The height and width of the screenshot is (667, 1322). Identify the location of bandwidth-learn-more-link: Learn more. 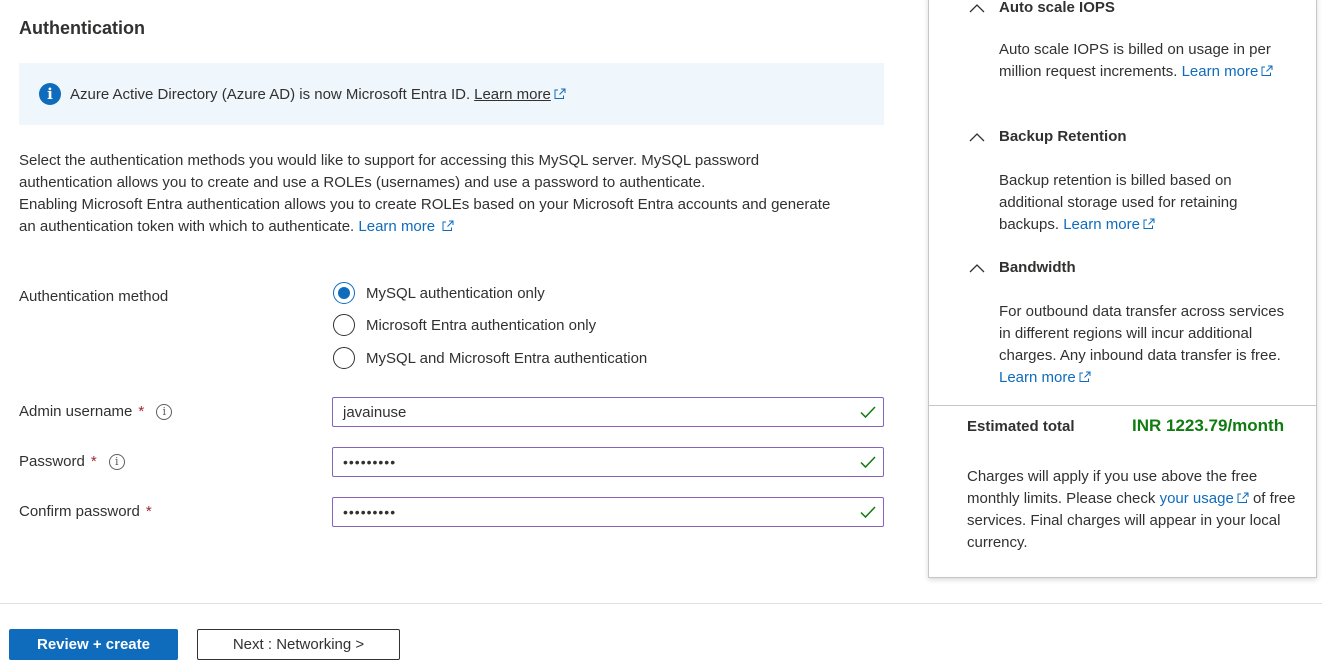
(1045, 377).